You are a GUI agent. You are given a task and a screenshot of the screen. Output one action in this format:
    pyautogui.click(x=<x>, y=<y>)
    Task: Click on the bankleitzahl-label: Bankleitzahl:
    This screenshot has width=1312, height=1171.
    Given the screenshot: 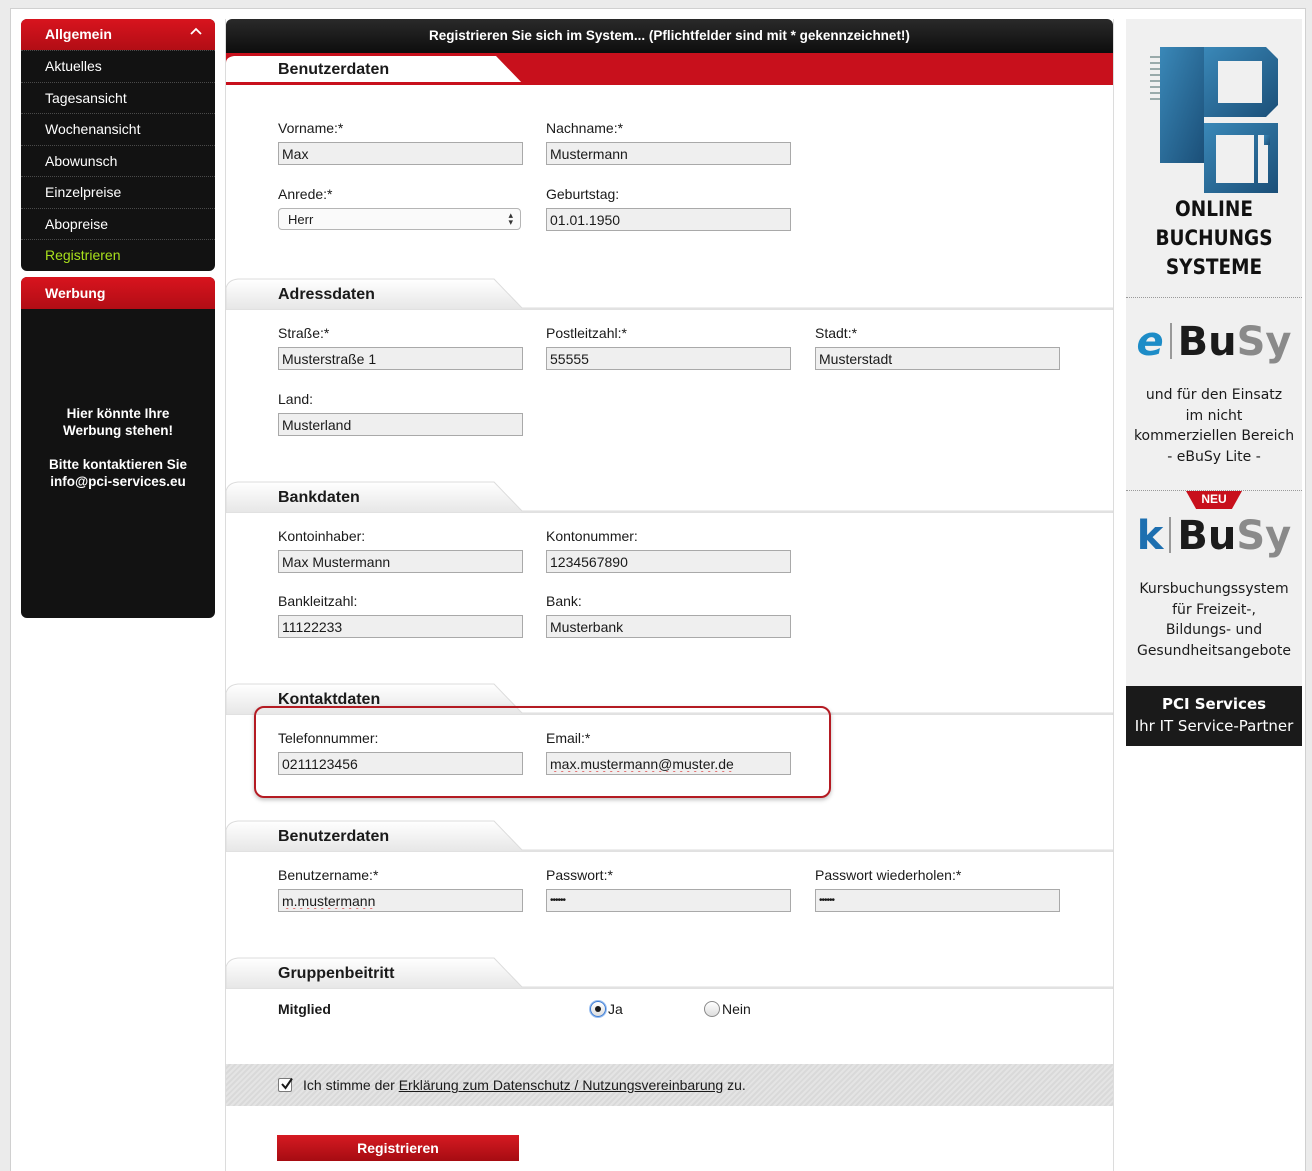 What is the action you would take?
    pyautogui.click(x=318, y=601)
    